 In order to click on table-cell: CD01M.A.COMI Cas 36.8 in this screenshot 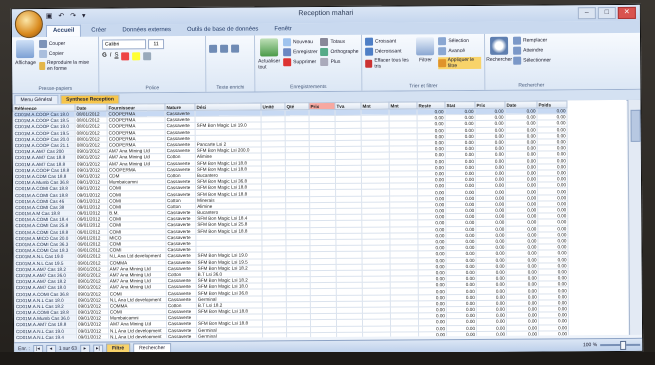, I will do `click(45, 294)`.